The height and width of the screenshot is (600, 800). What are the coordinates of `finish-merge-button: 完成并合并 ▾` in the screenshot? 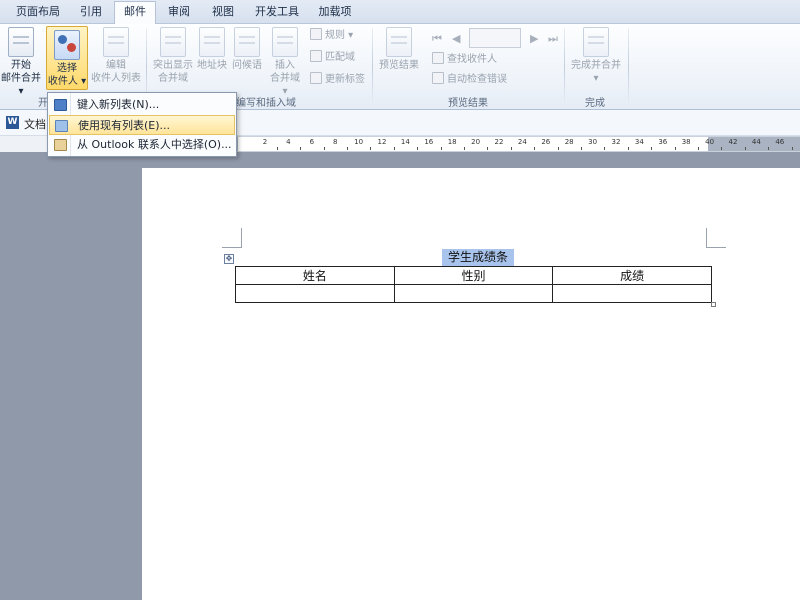 It's located at (596, 56).